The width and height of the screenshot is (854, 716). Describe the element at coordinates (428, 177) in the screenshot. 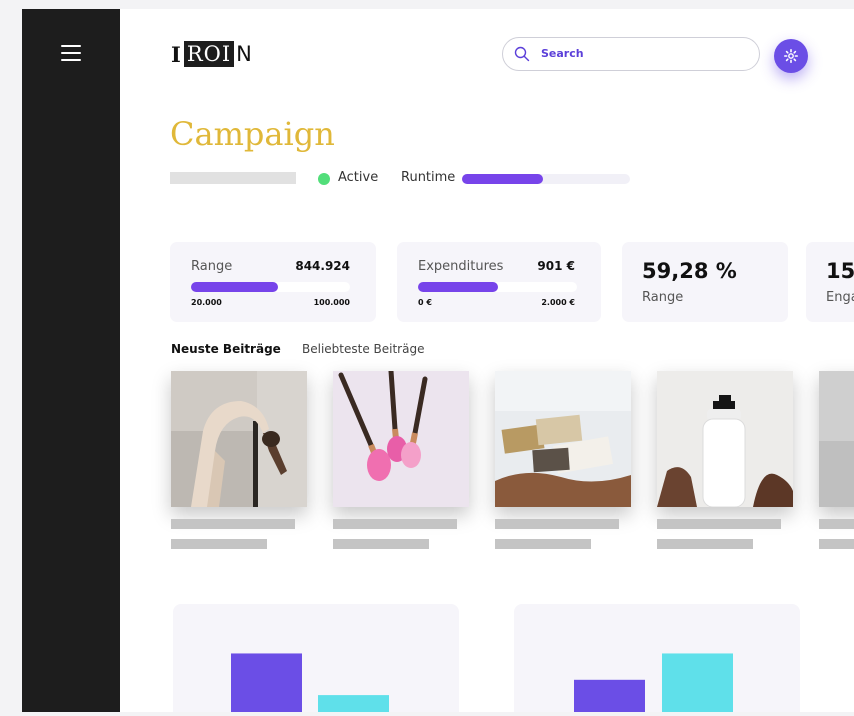

I see `runtime-label: Runtime` at that location.